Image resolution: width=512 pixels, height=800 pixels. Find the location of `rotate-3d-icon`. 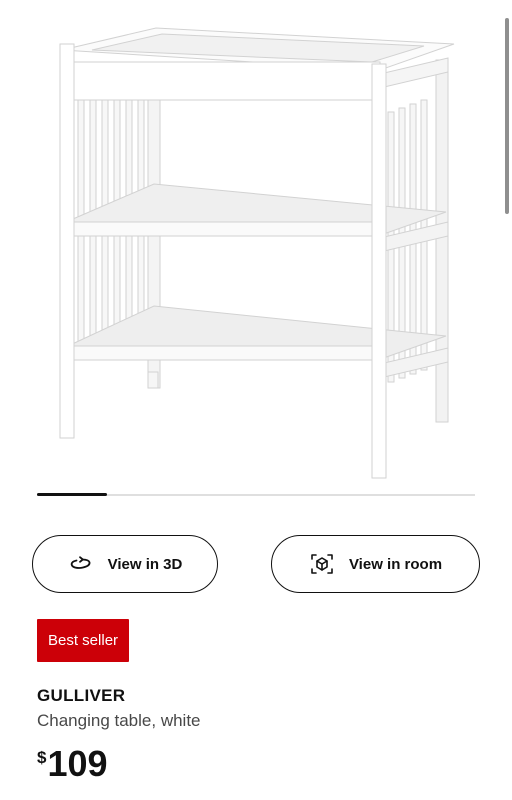

rotate-3d-icon is located at coordinates (81, 564).